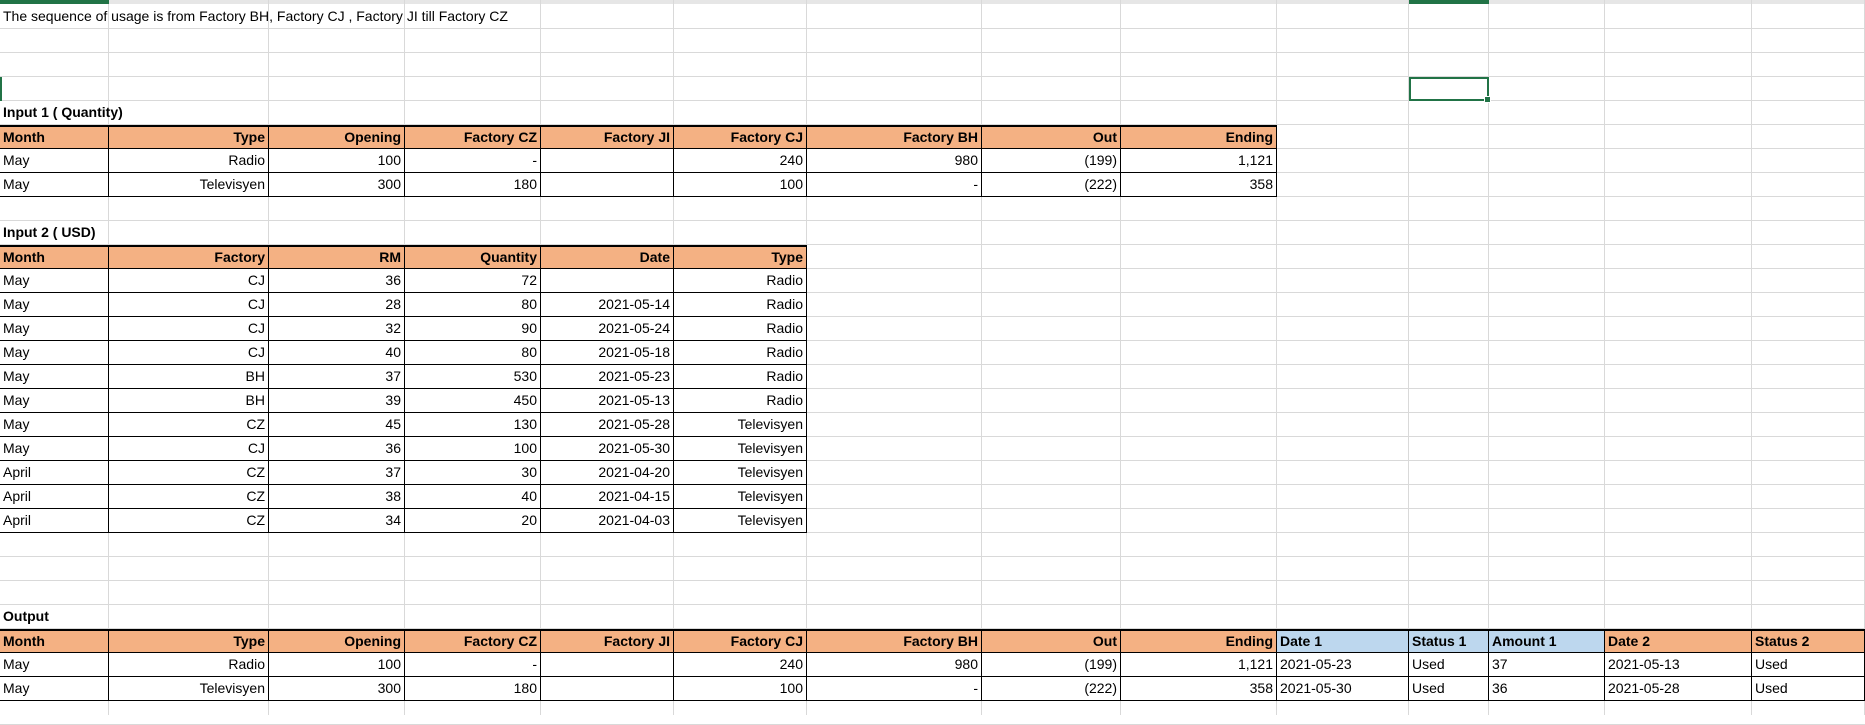 This screenshot has width=1865, height=725. I want to click on input2-data-cell: 2021-05-24, so click(607, 329).